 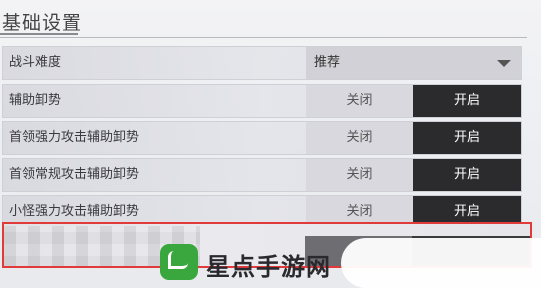 I want to click on settings-row-assist-deflect: 辅助卸势 关闭 开启, so click(x=262, y=101).